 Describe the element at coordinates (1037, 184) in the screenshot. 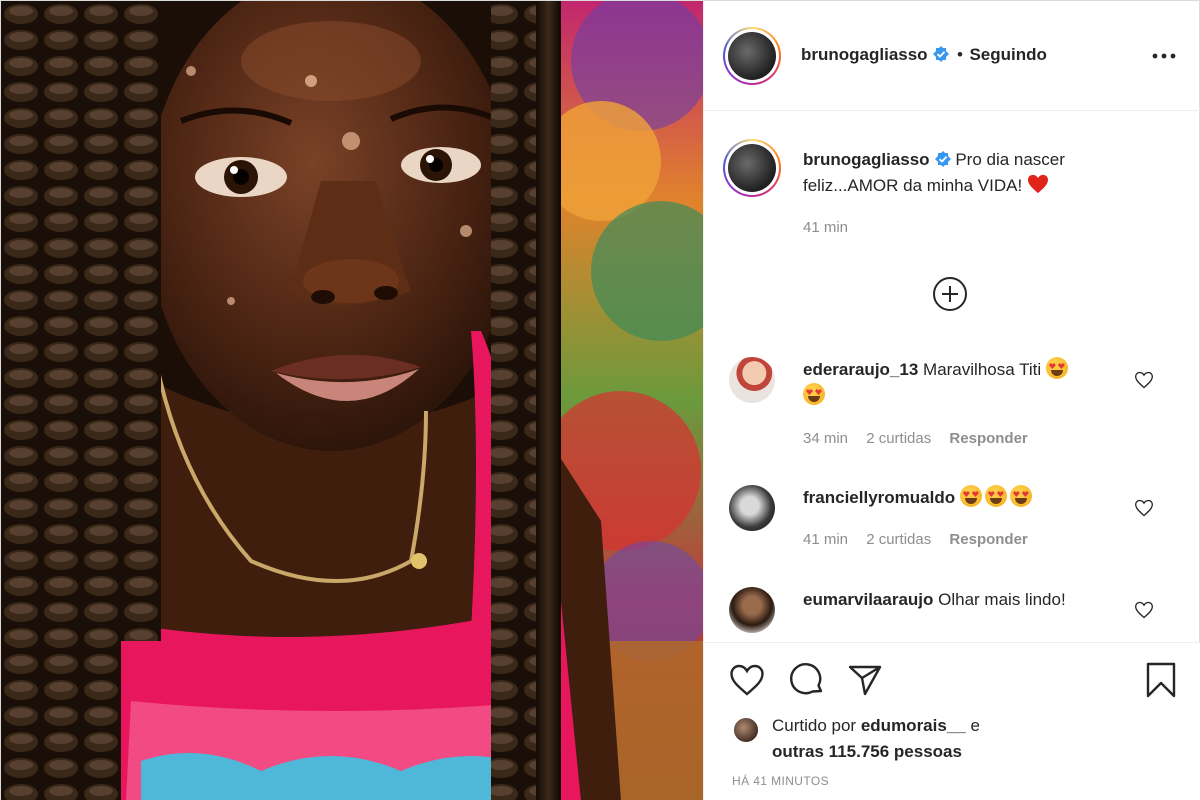

I see `red-heart-emoji-icon` at that location.